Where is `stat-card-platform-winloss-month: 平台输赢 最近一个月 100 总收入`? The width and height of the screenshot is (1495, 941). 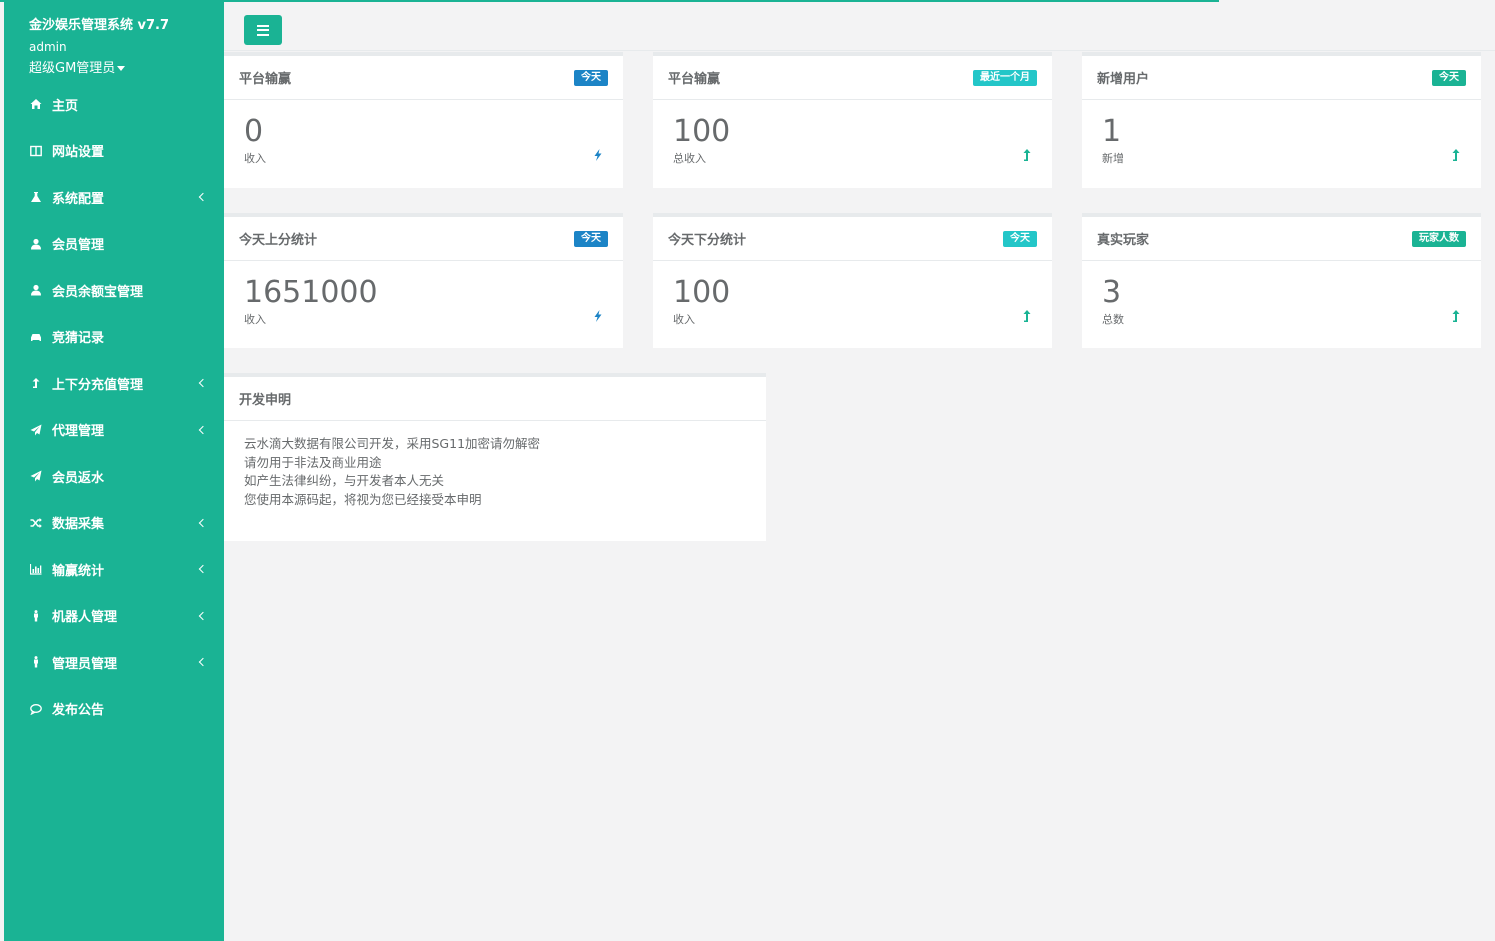
stat-card-platform-winloss-month: 平台输赢 最近一个月 100 总收入 is located at coordinates (852, 120).